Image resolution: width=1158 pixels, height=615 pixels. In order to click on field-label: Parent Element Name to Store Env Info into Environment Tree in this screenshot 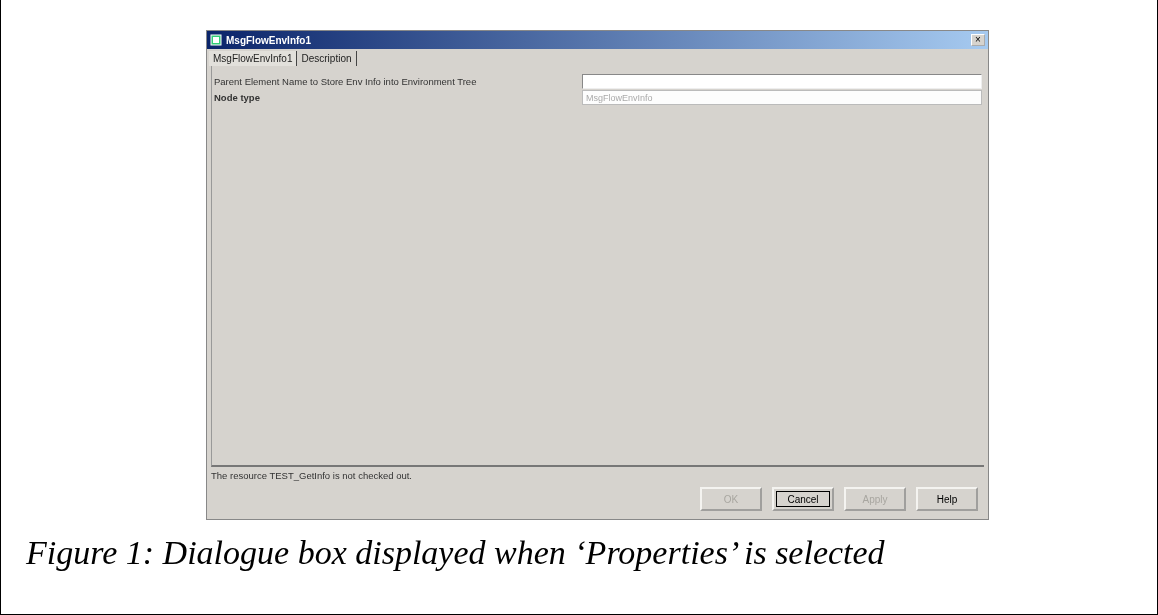, I will do `click(345, 81)`.